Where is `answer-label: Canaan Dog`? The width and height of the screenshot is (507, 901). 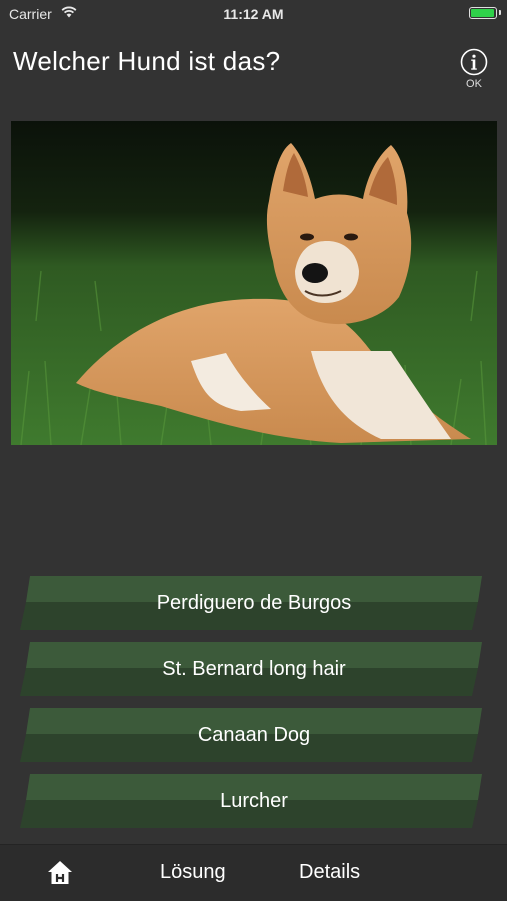
answer-label: Canaan Dog is located at coordinates (254, 735).